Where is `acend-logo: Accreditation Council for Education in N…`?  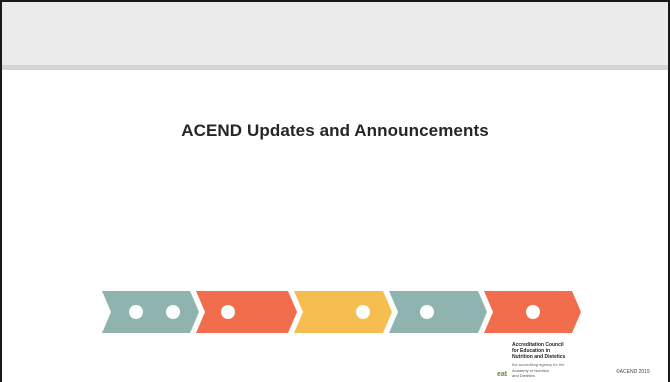
acend-logo: Accreditation Council for Education in N… is located at coordinates (552, 358).